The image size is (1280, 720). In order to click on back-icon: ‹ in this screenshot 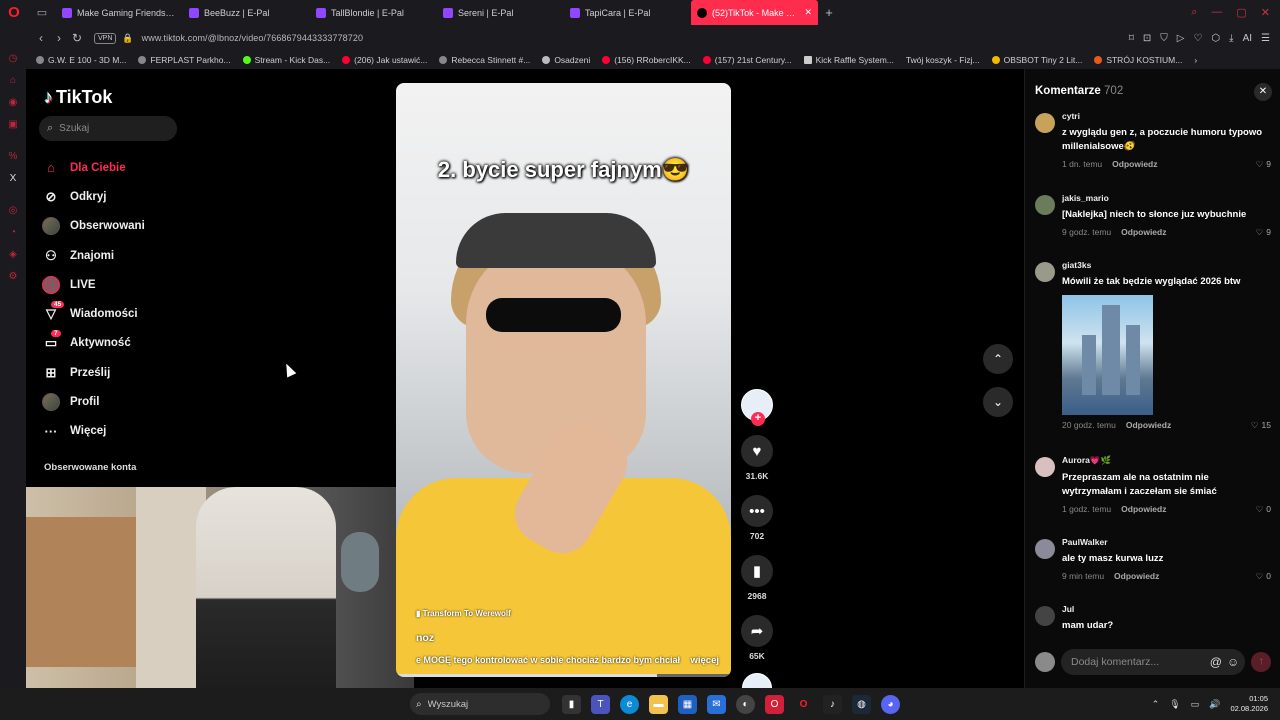, I will do `click(41, 38)`.